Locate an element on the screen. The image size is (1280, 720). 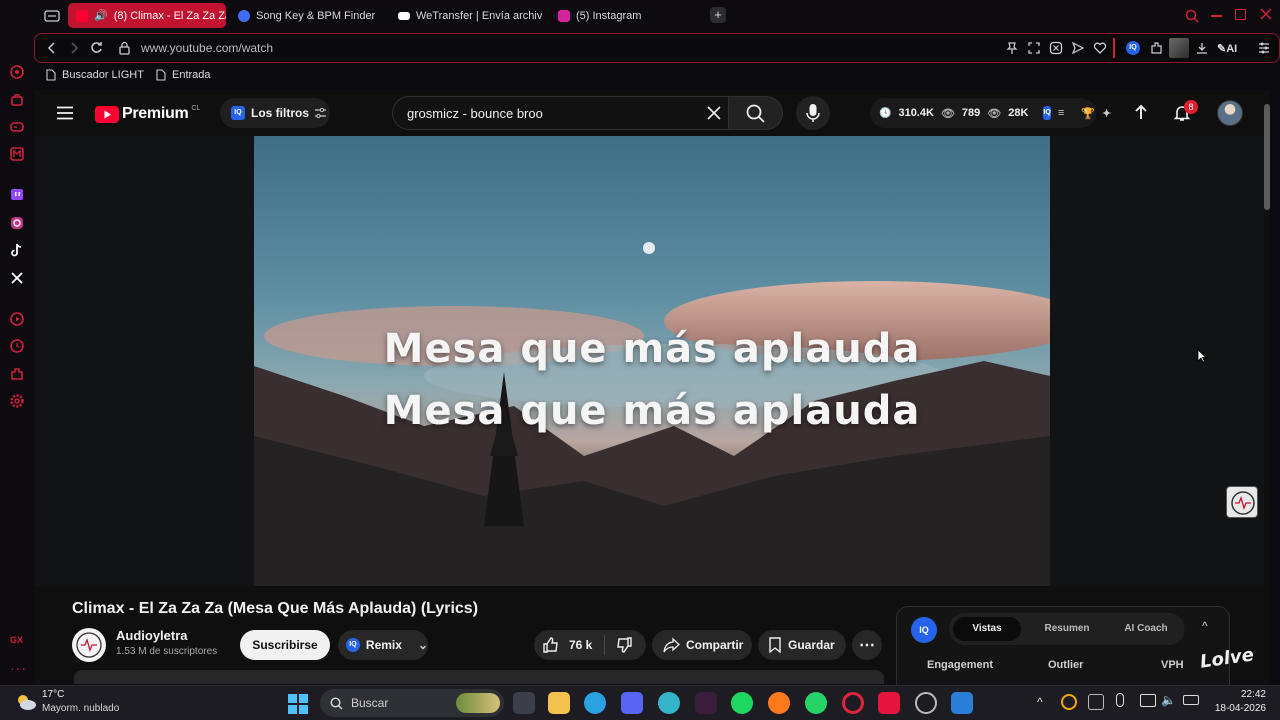
weather-cloud-icon is located at coordinates (26, 702).